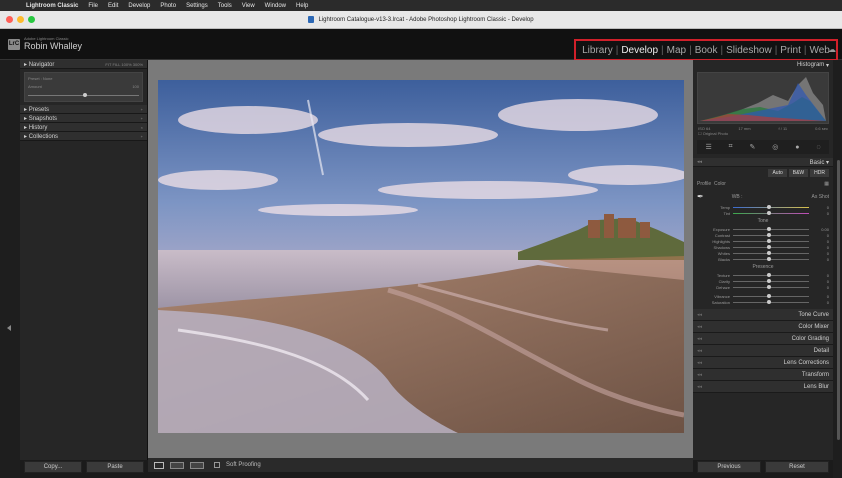  Describe the element at coordinates (819, 229) in the screenshot. I see `slider-value: 0.00` at that location.